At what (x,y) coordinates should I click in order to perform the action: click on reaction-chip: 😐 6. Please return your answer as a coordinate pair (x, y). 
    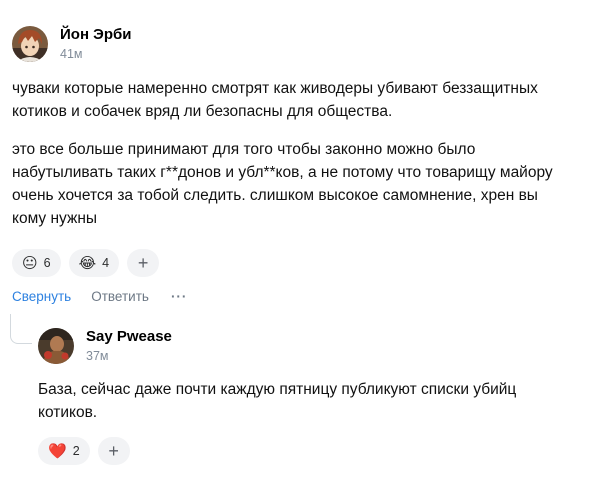
    Looking at the image, I should click on (36, 263).